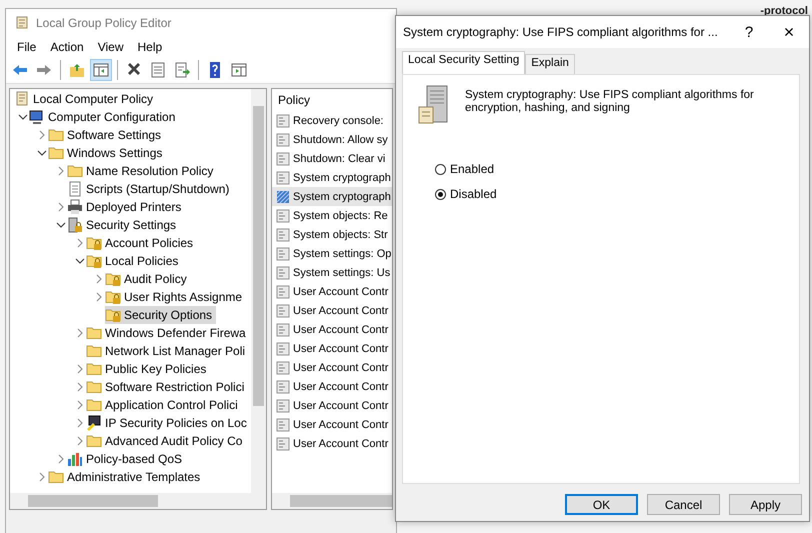 This screenshot has width=812, height=533. Describe the element at coordinates (160, 315) in the screenshot. I see `tree-item: Security Options` at that location.